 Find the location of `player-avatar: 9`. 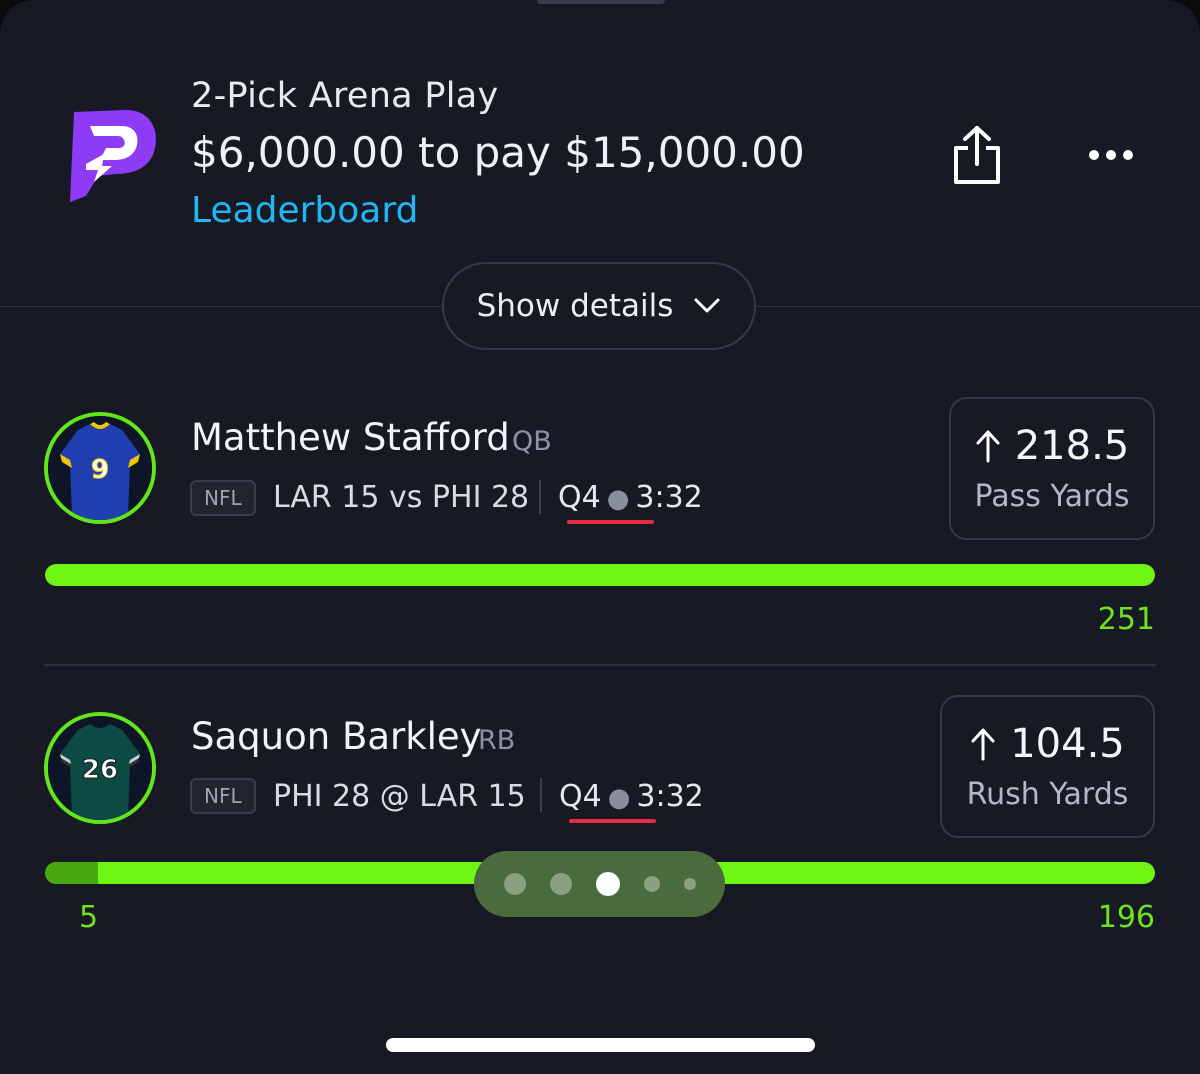

player-avatar: 9 is located at coordinates (100, 468).